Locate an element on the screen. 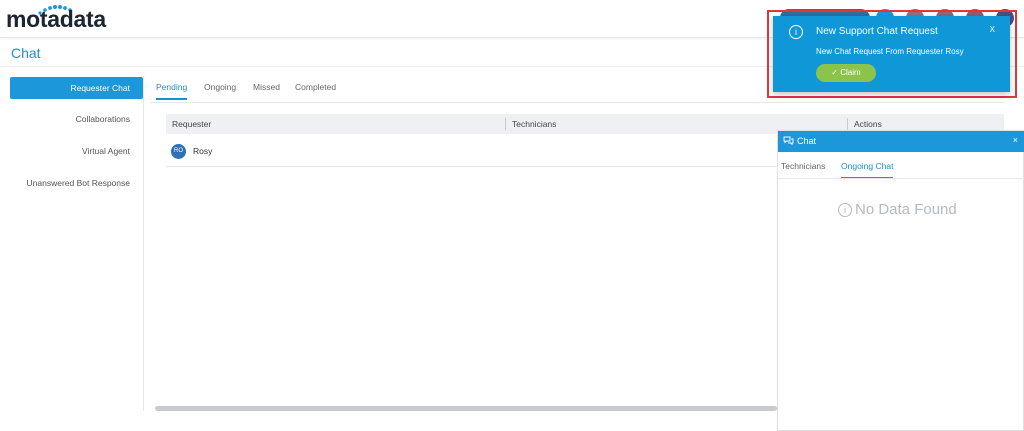 Image resolution: width=1024 pixels, height=431 pixels. tab-ongoing-chat: Ongoing Chat is located at coordinates (867, 170).